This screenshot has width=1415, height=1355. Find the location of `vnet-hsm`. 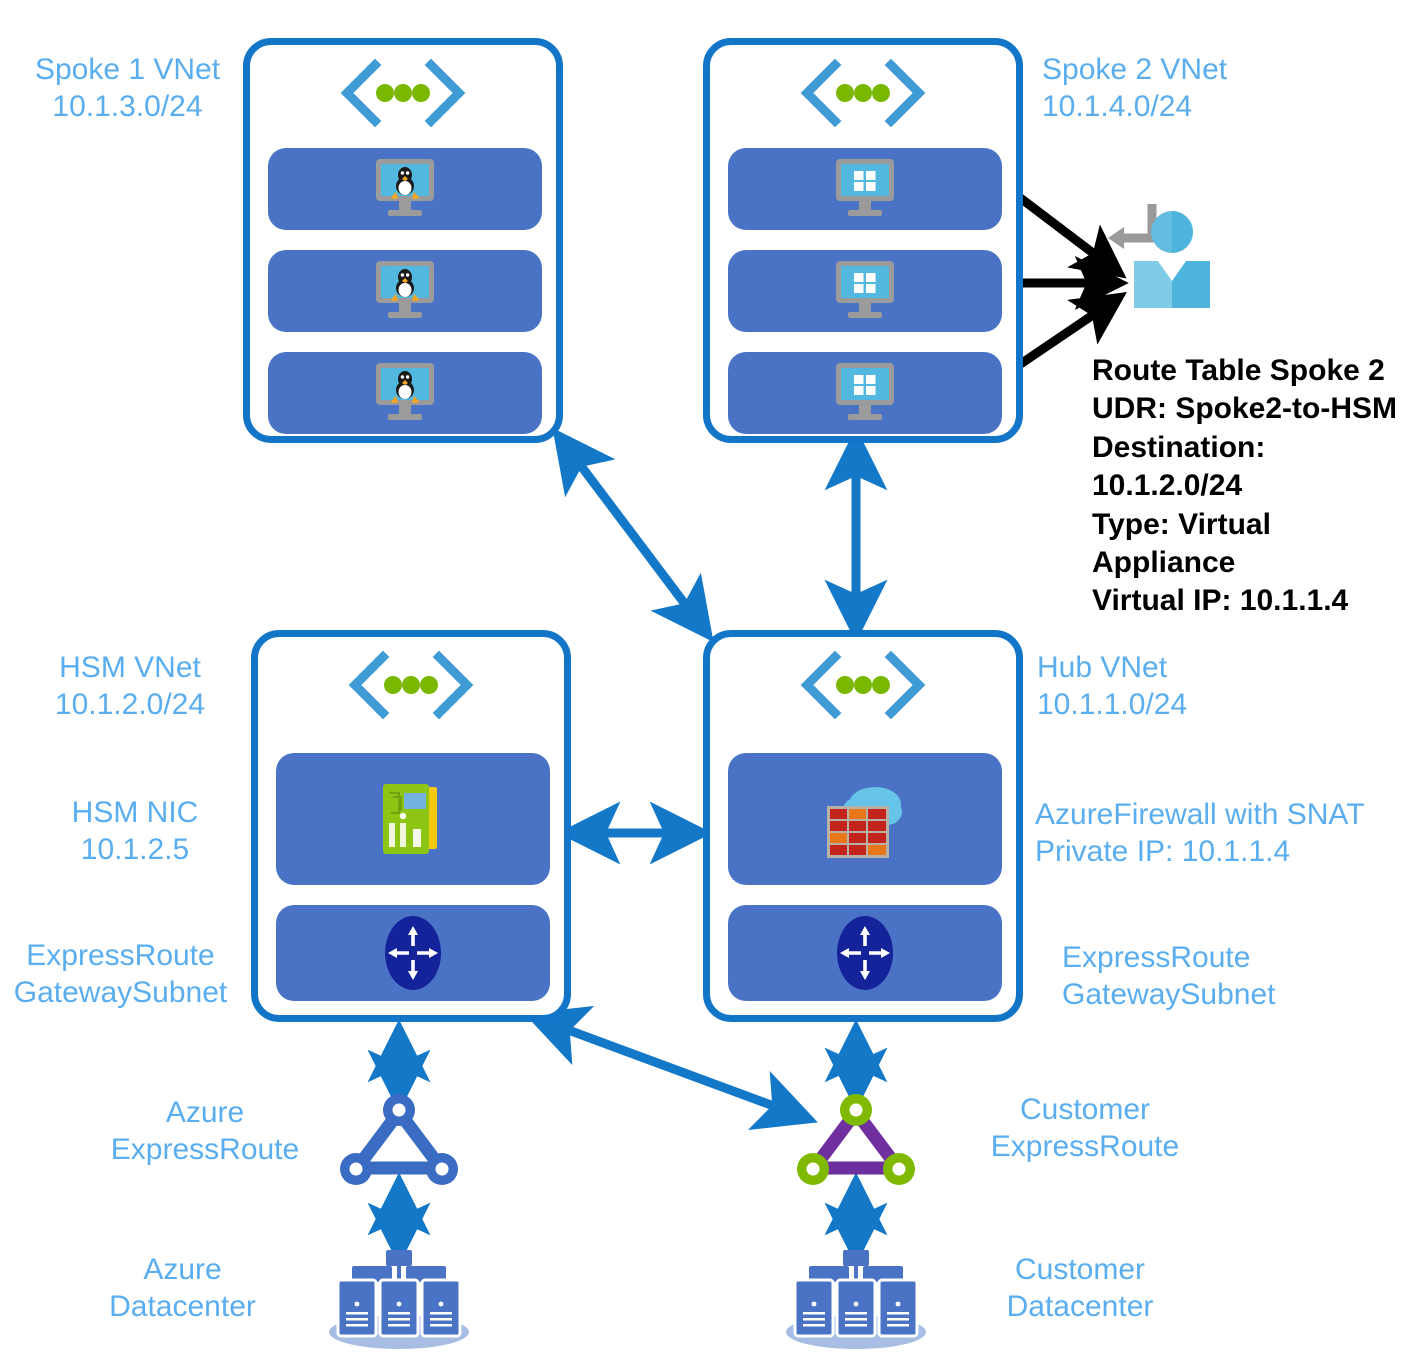

vnet-hsm is located at coordinates (411, 826).